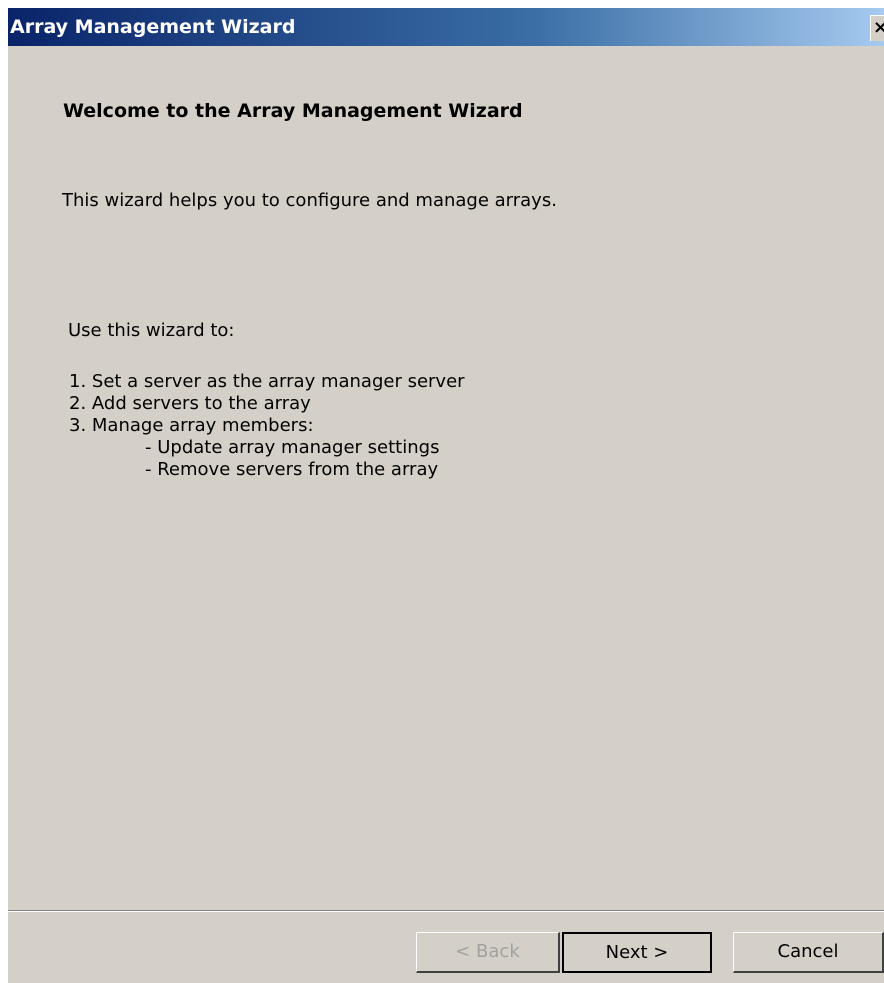 The width and height of the screenshot is (884, 983). What do you see at coordinates (292, 469) in the screenshot?
I see `list-subitem: - Remove servers from the array` at bounding box center [292, 469].